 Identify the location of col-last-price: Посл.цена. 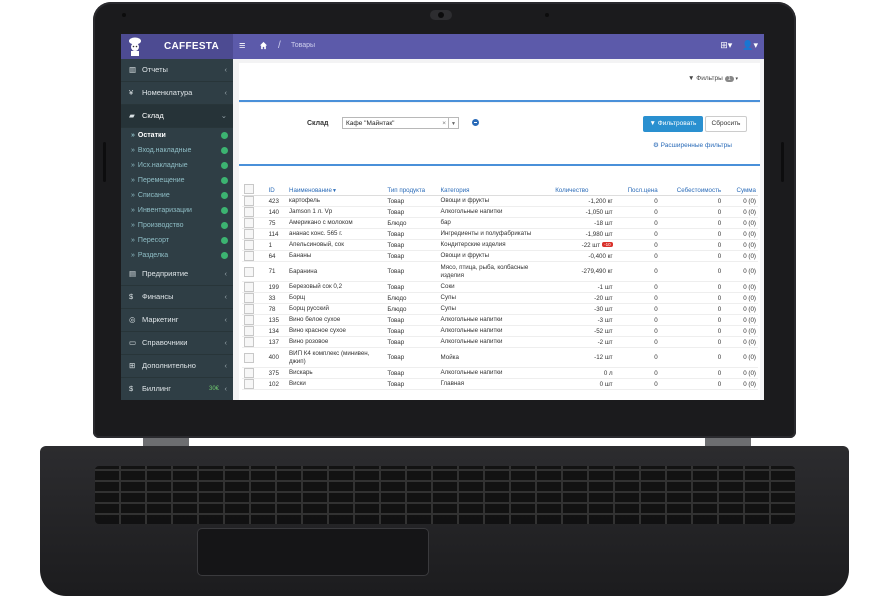
(637, 181).